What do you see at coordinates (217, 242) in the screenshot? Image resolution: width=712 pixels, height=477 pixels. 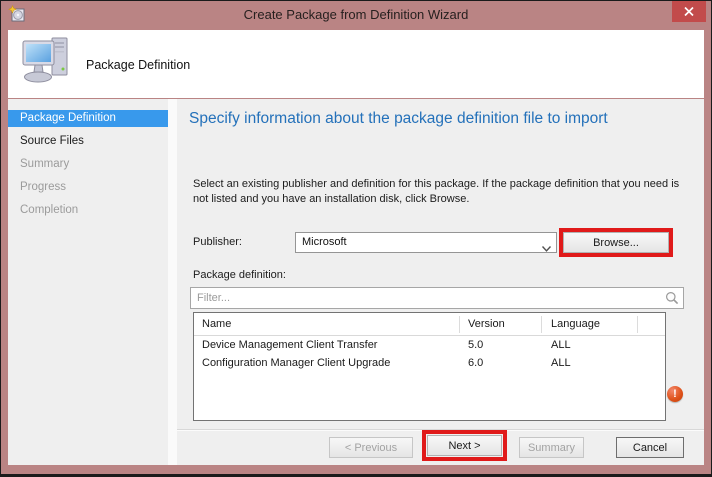 I see `publisher-label: Publisher:` at bounding box center [217, 242].